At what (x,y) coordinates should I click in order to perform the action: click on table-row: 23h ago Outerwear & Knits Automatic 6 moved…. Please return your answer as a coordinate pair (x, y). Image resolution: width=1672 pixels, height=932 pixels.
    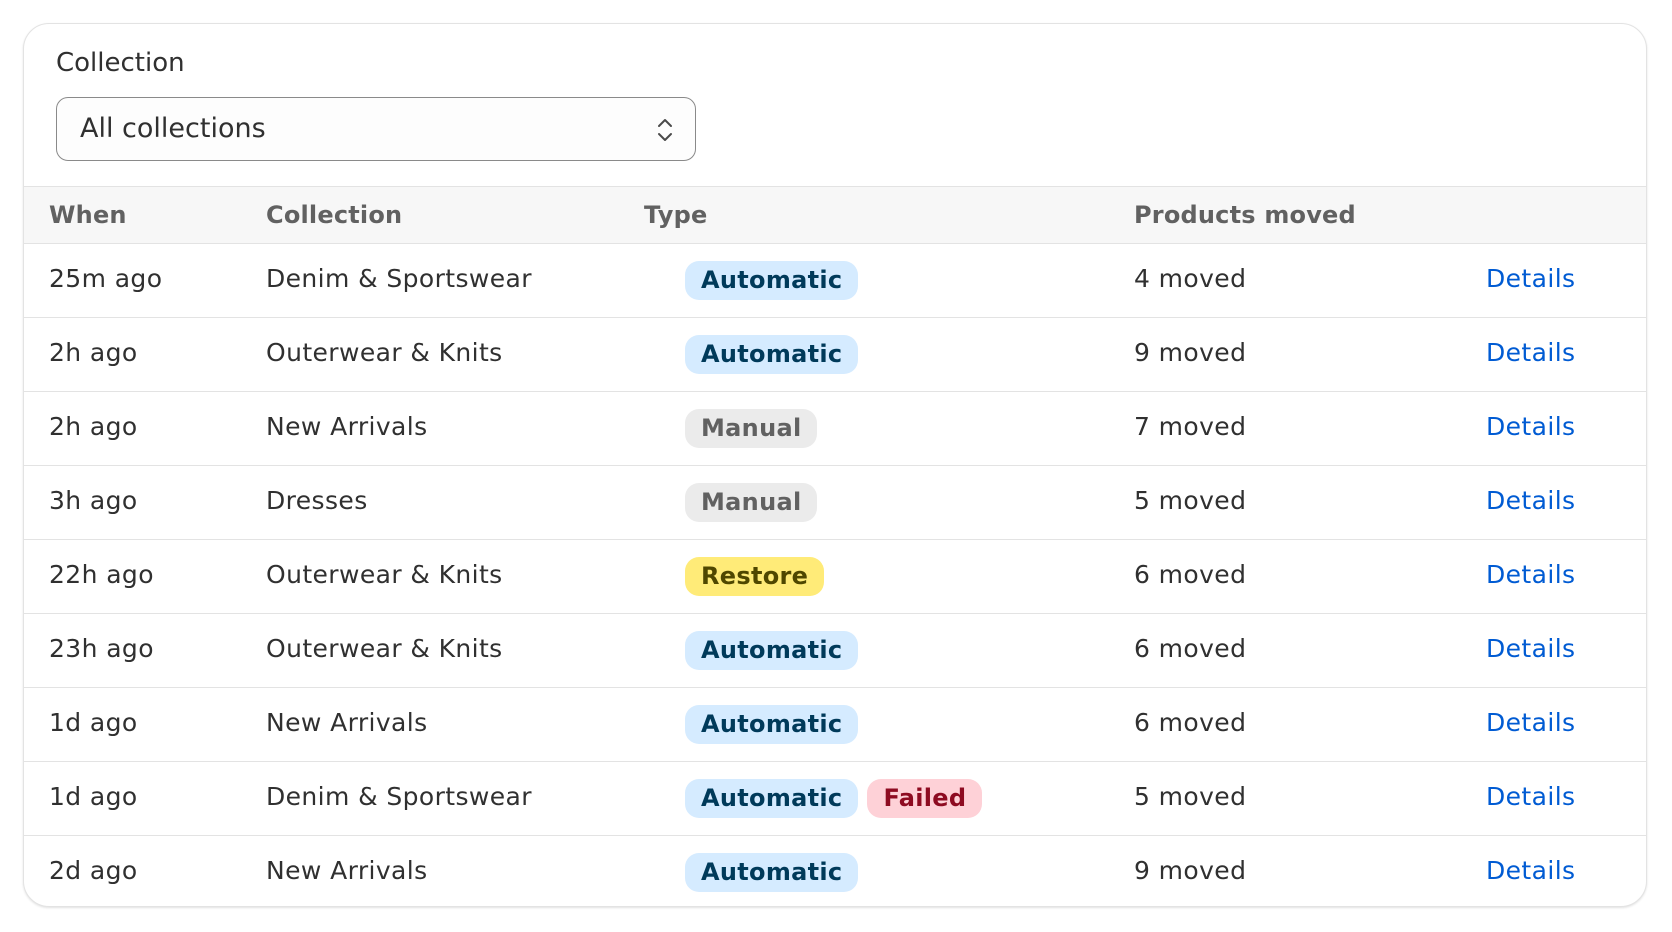
    Looking at the image, I should click on (835, 651).